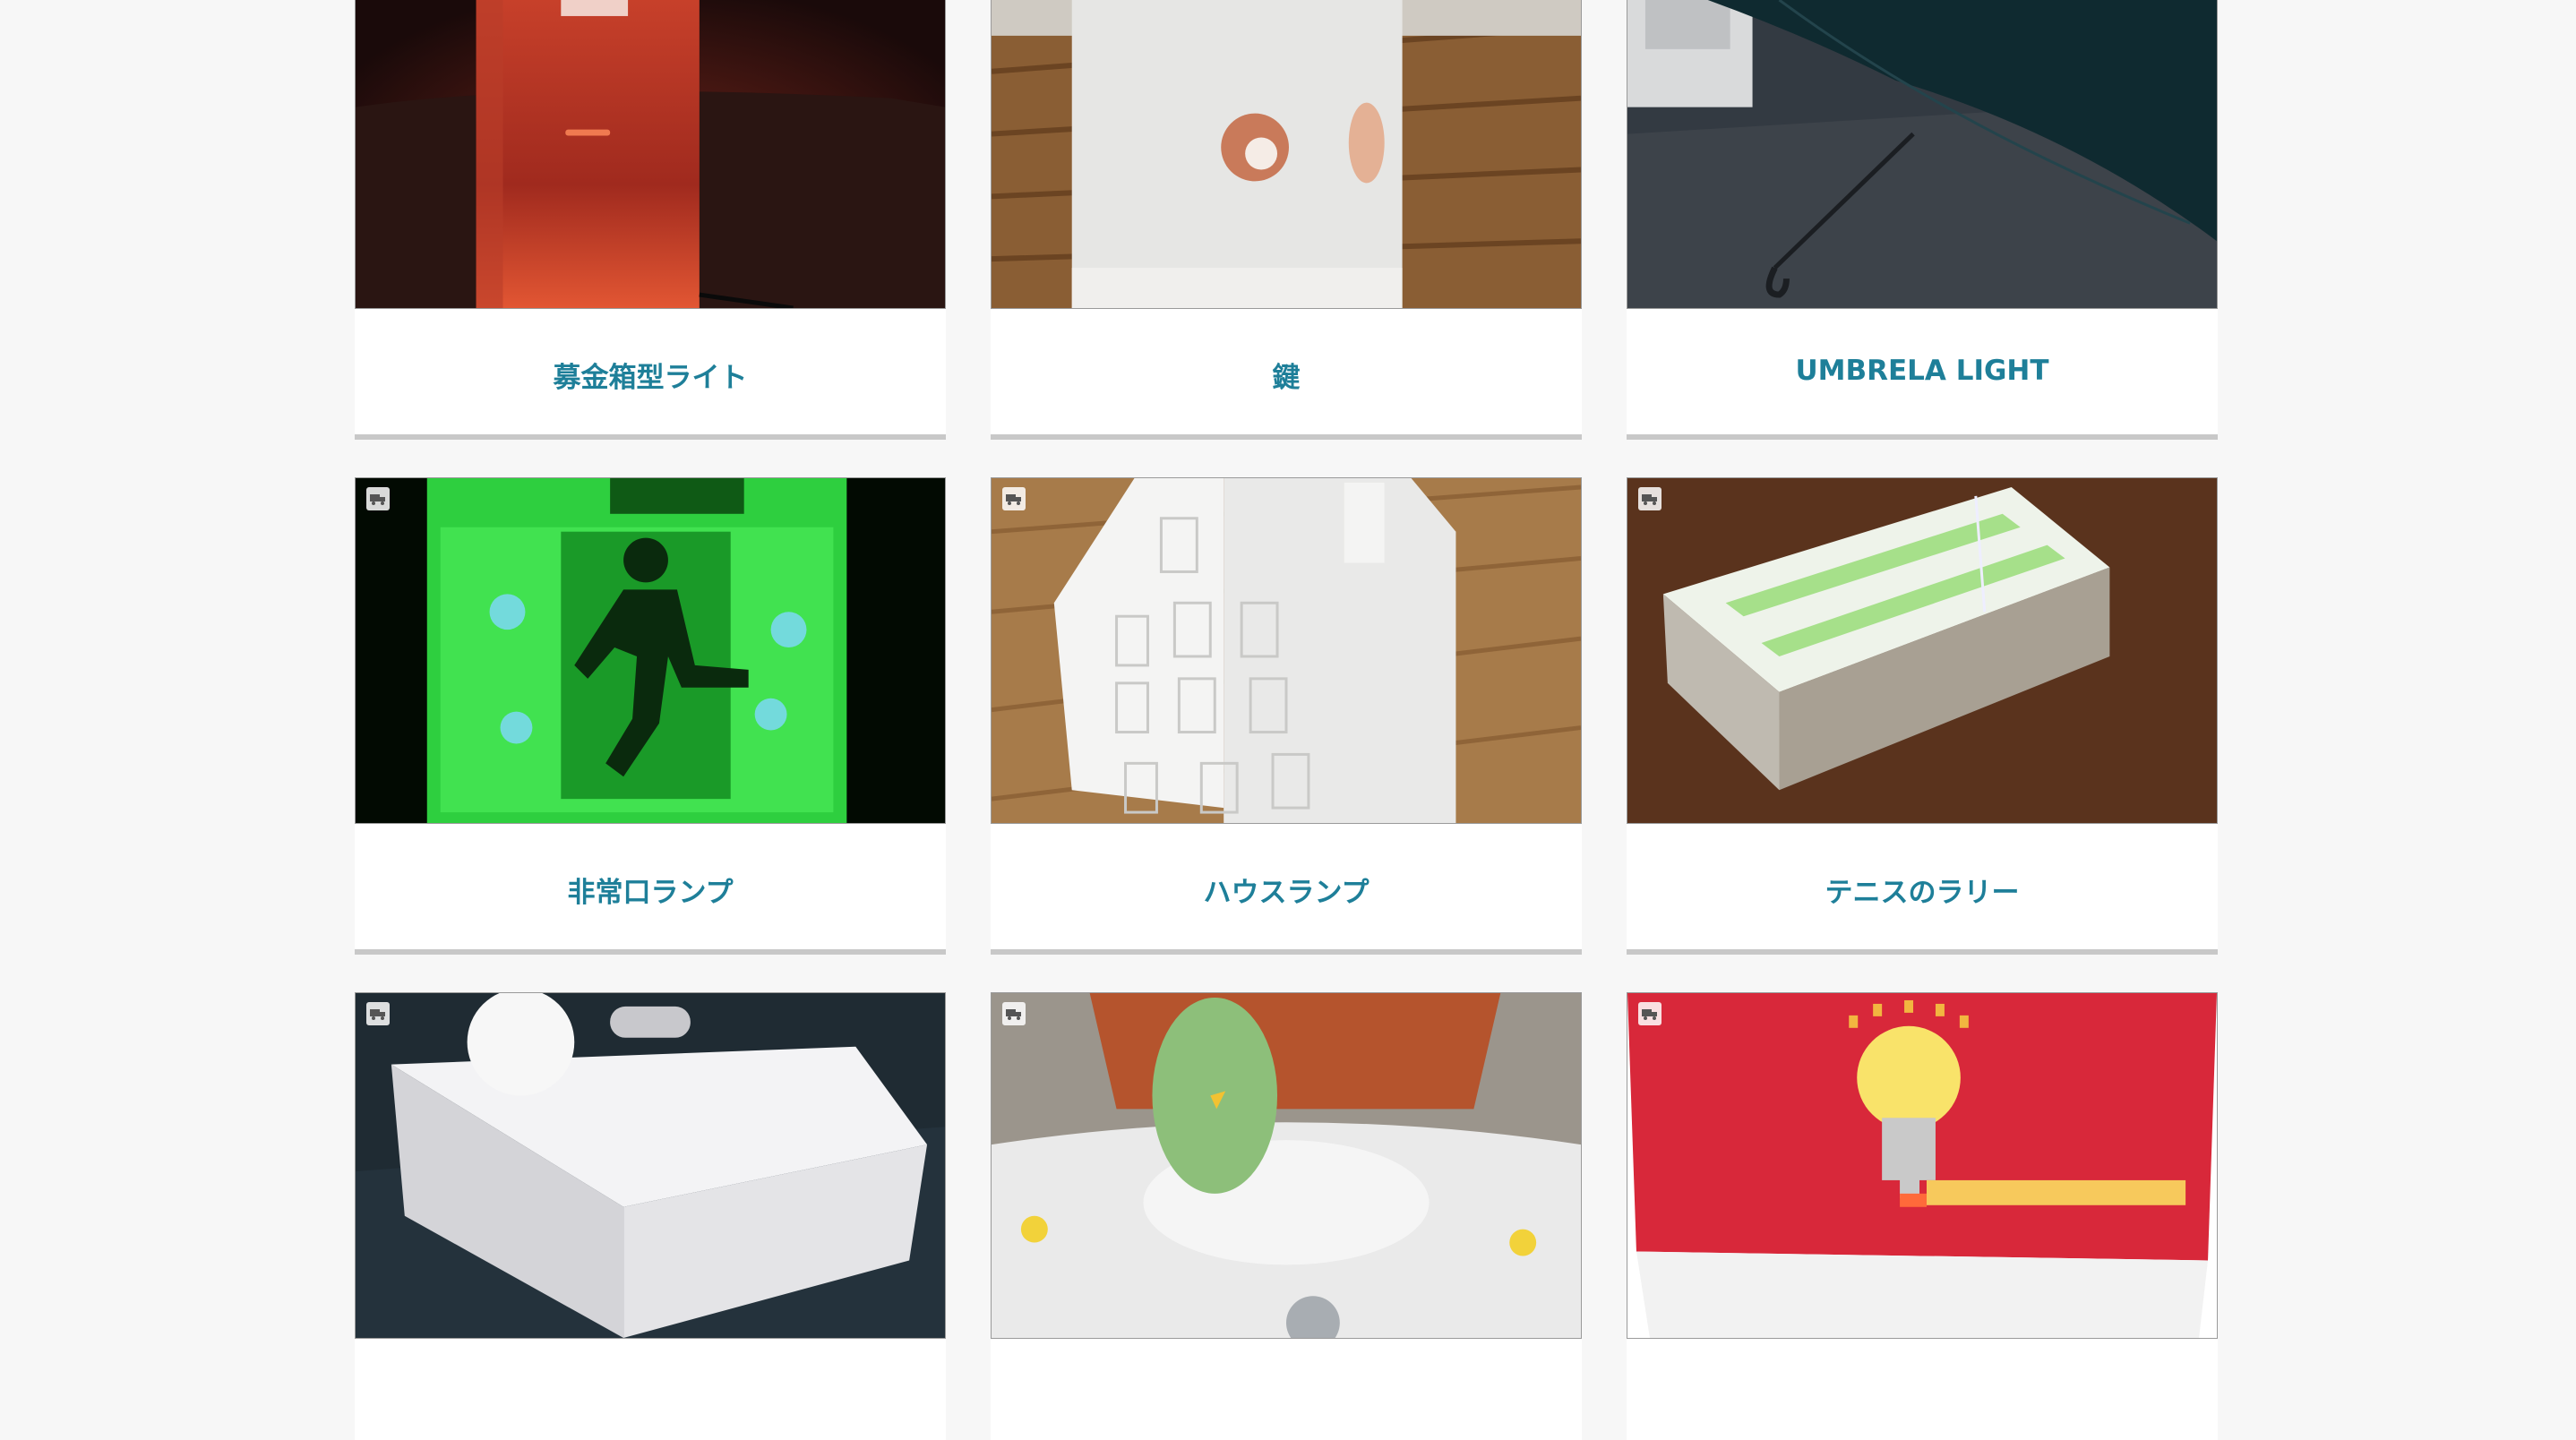 Image resolution: width=2576 pixels, height=1440 pixels. I want to click on gallery-card: 募金箱型ライト, so click(650, 220).